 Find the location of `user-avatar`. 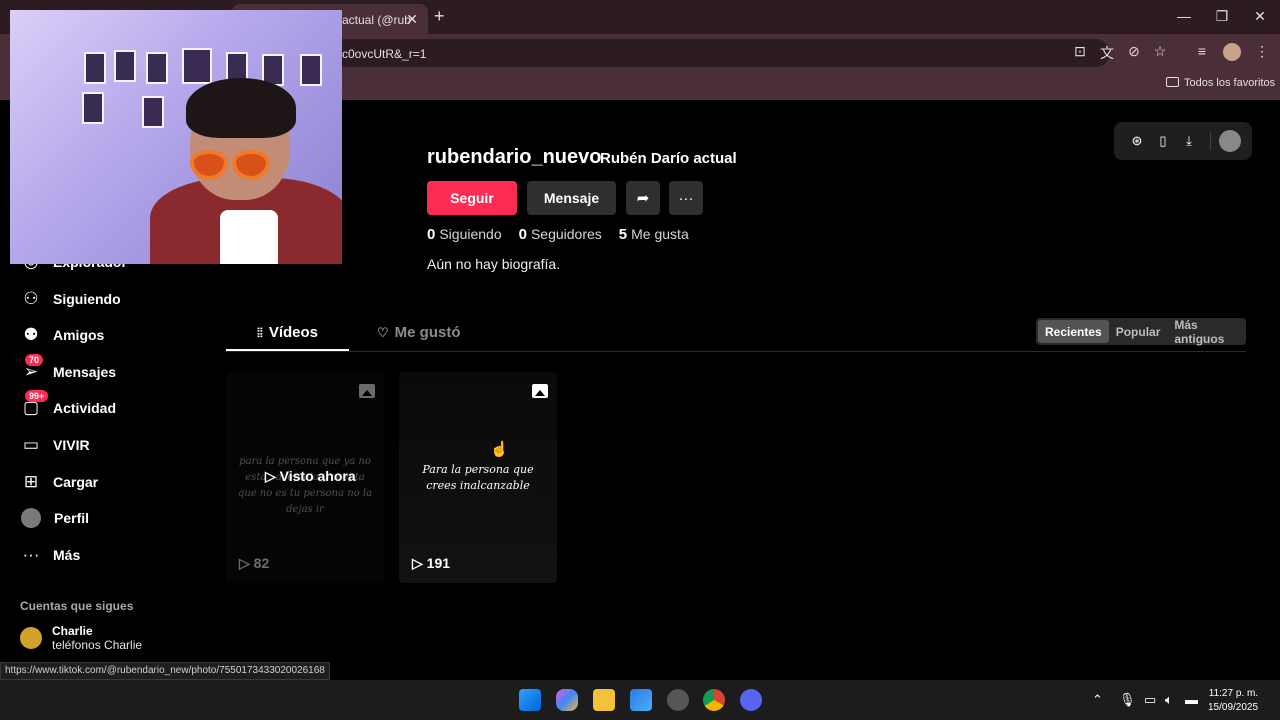

user-avatar is located at coordinates (1230, 141).